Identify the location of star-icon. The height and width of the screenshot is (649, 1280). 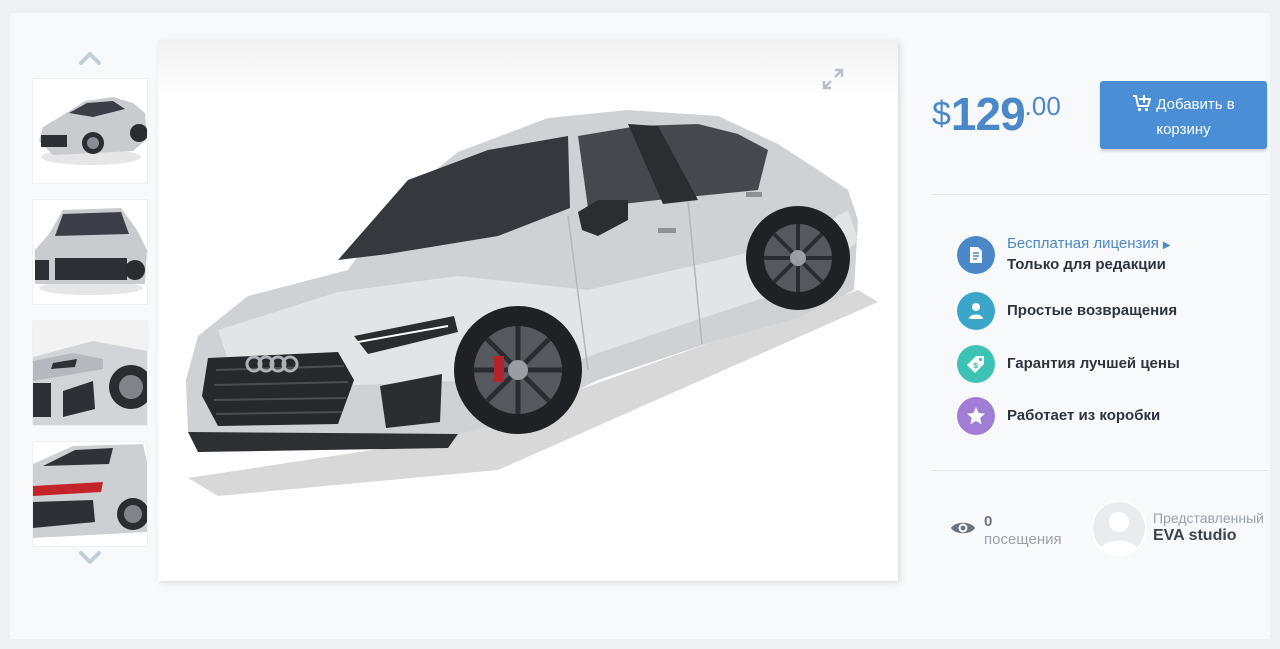
(976, 416).